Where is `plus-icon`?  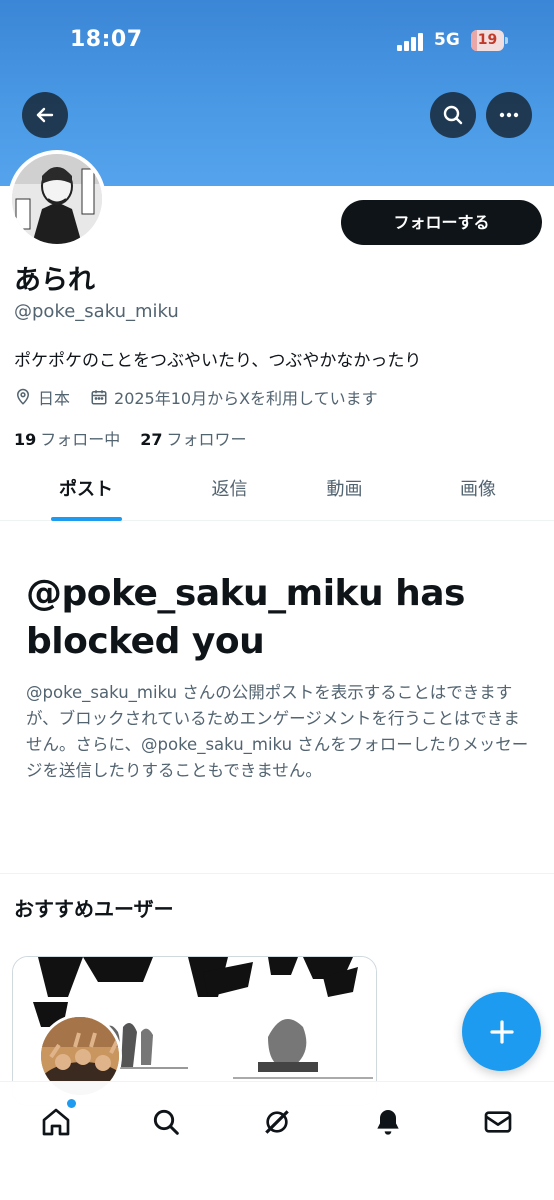 plus-icon is located at coordinates (501, 1031).